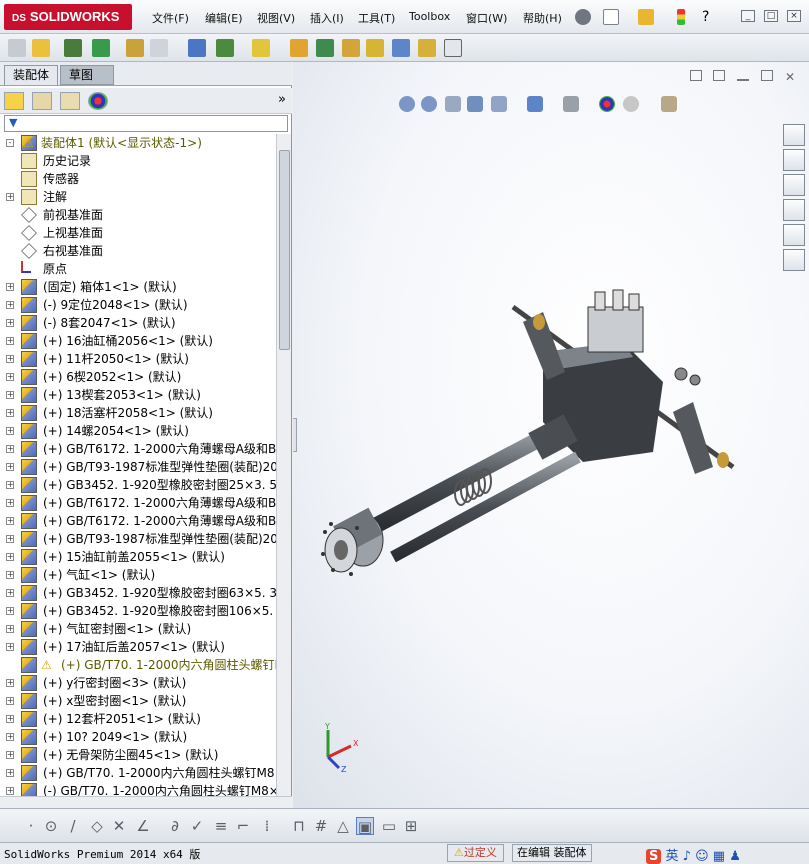 The image size is (809, 864). I want to click on menu-file: 文件(F), so click(170, 18).